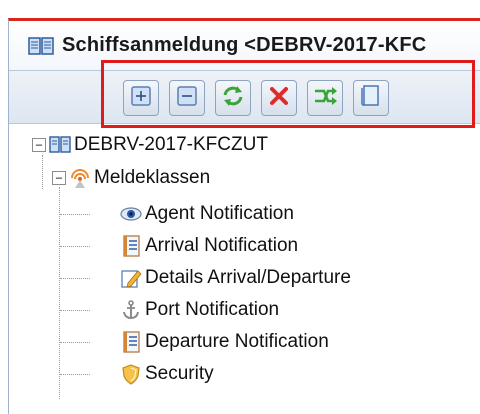  I want to click on tree-item-security: Security, so click(167, 374).